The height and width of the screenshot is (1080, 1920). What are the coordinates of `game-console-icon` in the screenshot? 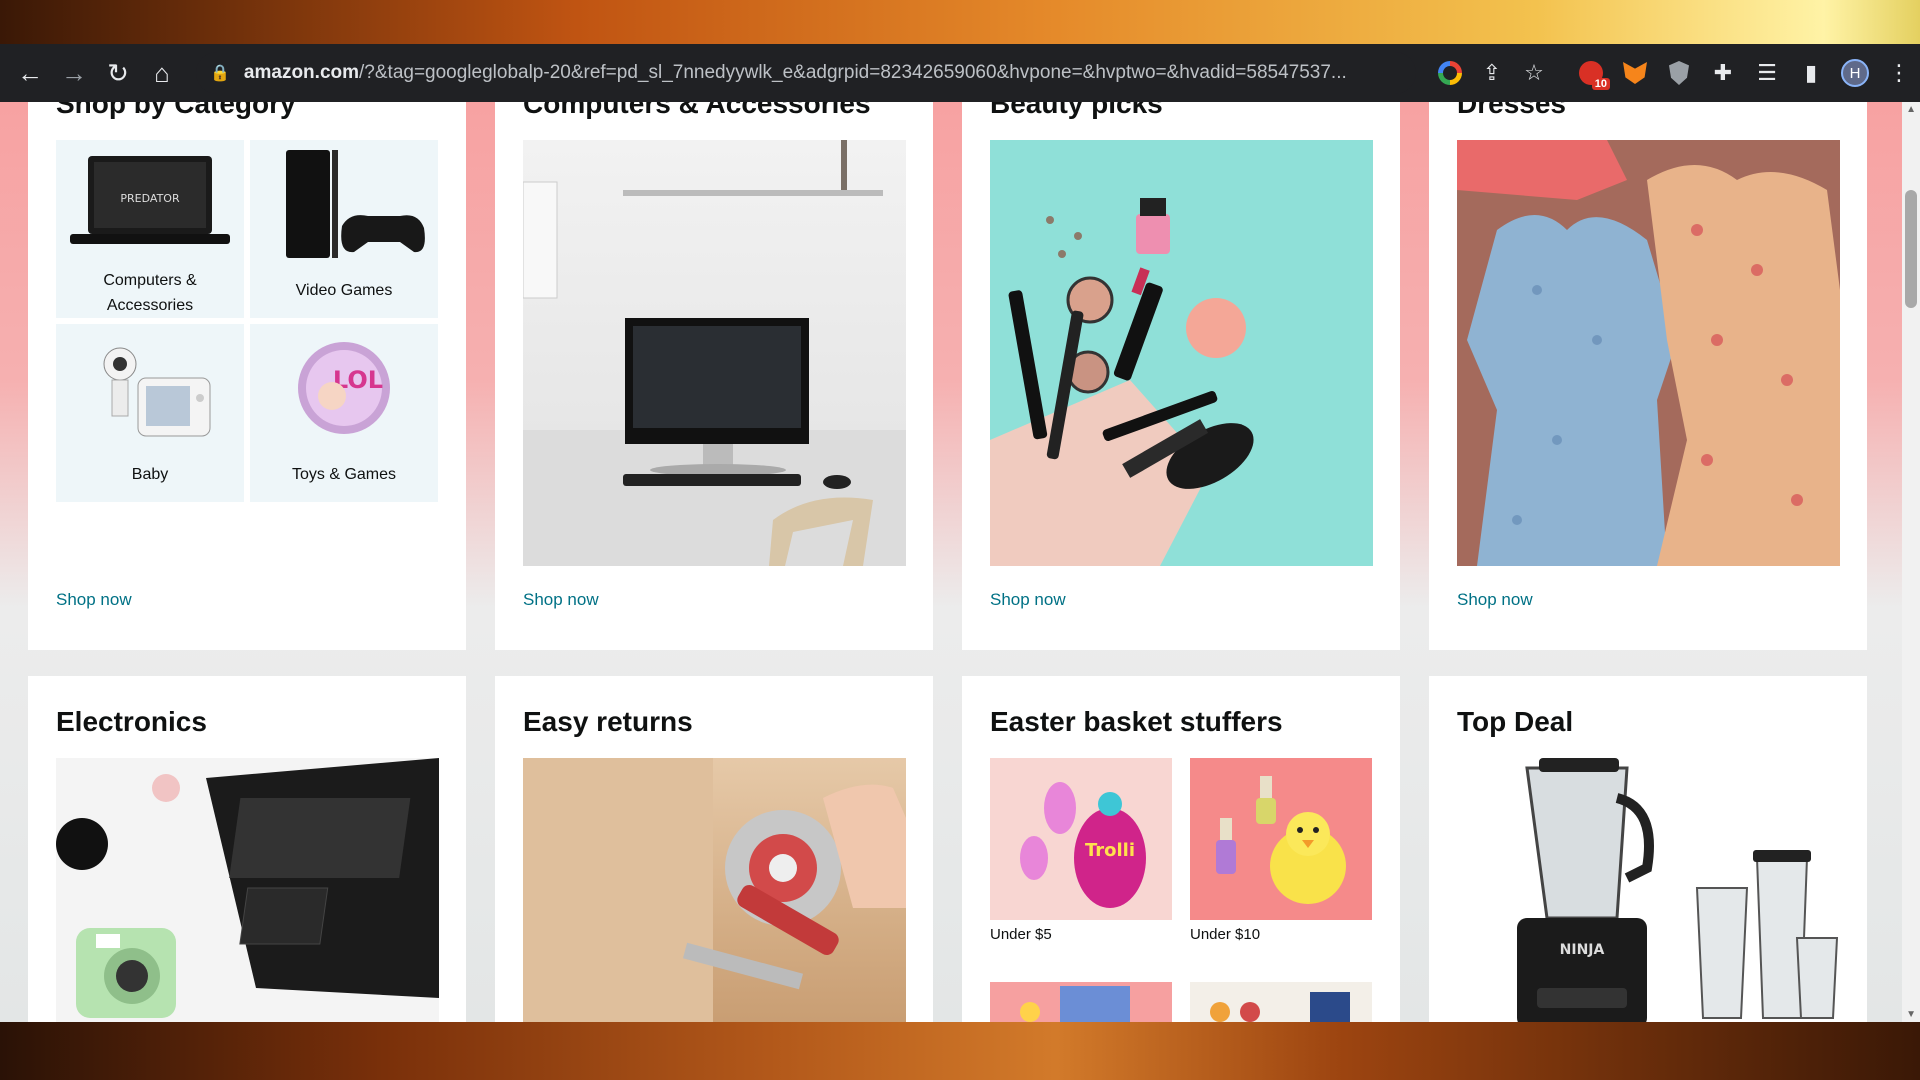 It's located at (355, 204).